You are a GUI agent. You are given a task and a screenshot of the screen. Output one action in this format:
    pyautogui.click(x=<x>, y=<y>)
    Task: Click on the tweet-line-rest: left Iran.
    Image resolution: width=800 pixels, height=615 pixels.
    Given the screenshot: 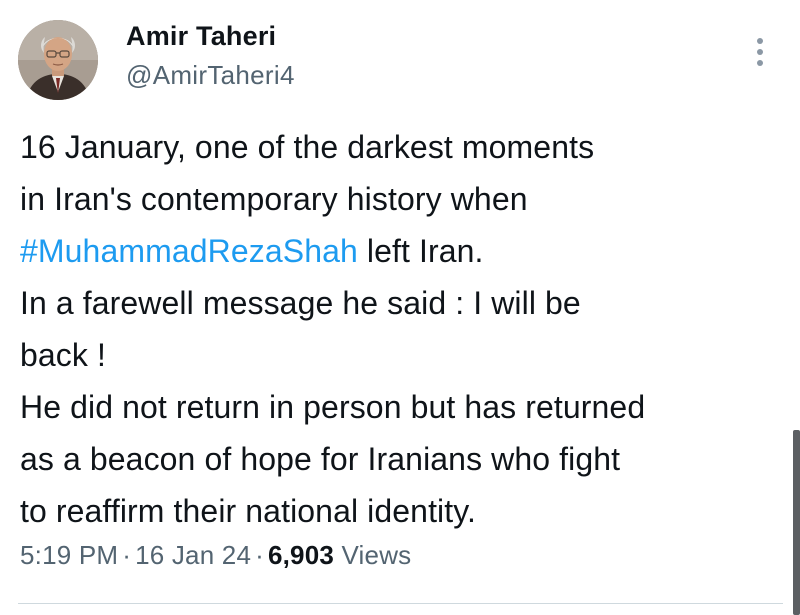 What is the action you would take?
    pyautogui.click(x=420, y=251)
    